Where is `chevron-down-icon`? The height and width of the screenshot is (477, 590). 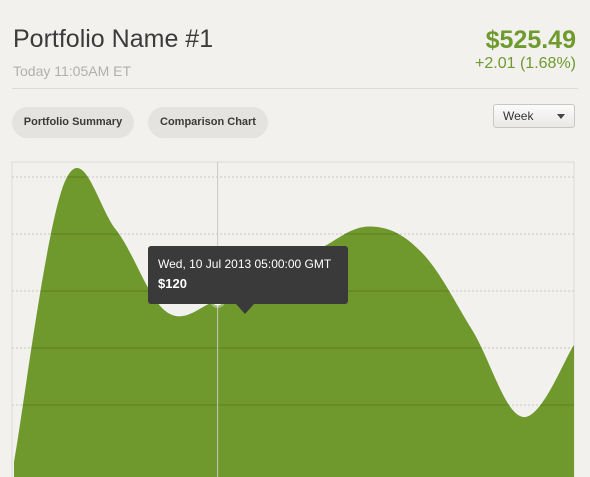
chevron-down-icon is located at coordinates (561, 116).